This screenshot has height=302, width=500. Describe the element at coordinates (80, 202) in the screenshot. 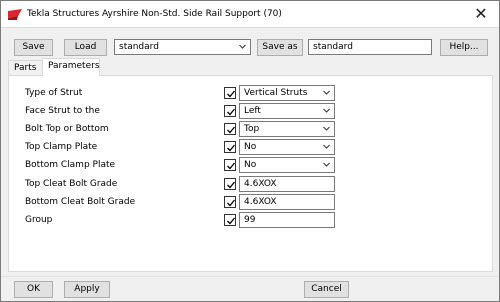

I see `bottom-cleat-bolt-grade-label: Bottom Cleat Bolt Grade` at that location.